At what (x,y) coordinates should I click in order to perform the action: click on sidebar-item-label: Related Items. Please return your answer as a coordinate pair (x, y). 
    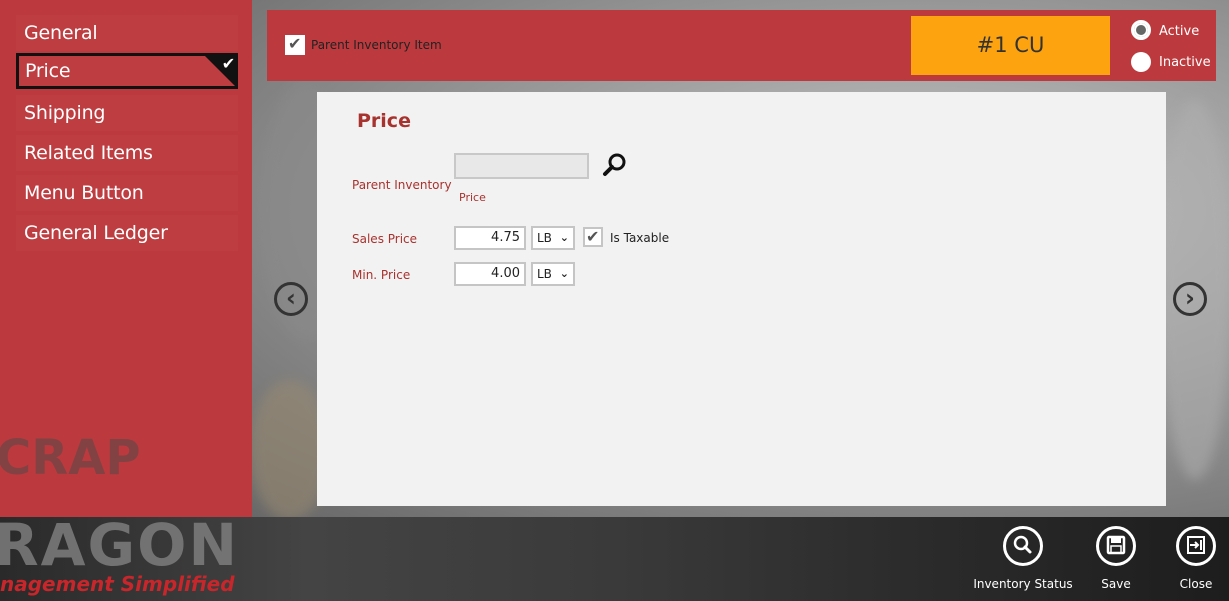
    Looking at the image, I should click on (88, 153).